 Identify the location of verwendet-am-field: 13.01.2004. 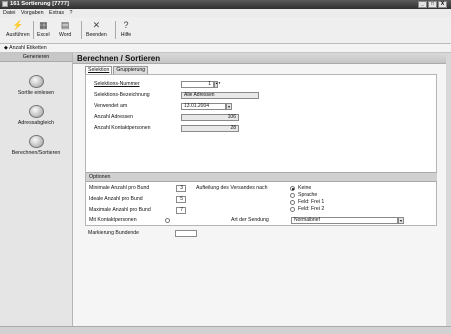
(203, 106).